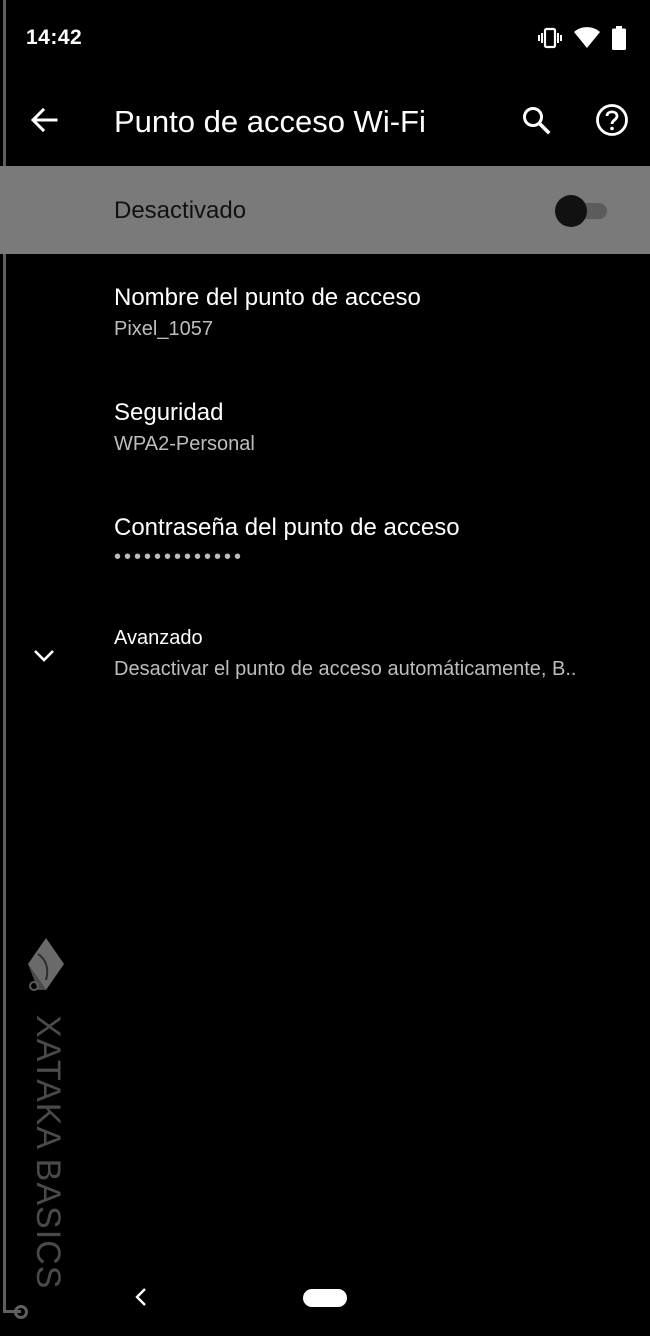 The height and width of the screenshot is (1336, 650). I want to click on app-bar: Punto de acceso Wi-Fi, so click(325, 123).